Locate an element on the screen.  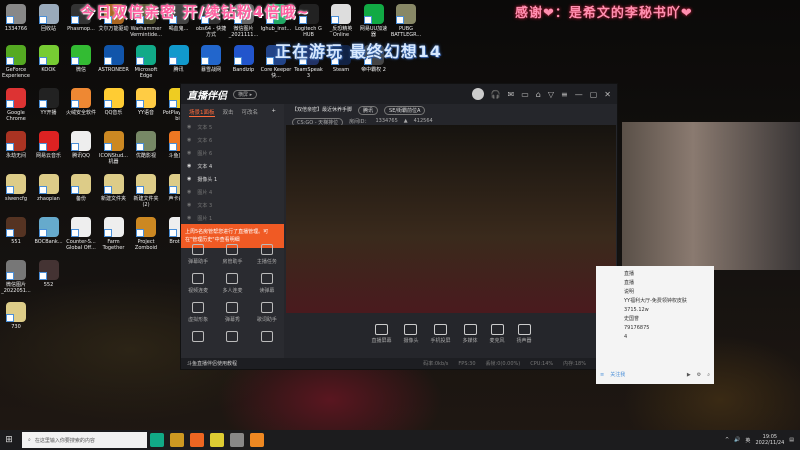
taskbar-search: ⌕ 在这里输入你要搜索的内容 is located at coordinates (84, 440).